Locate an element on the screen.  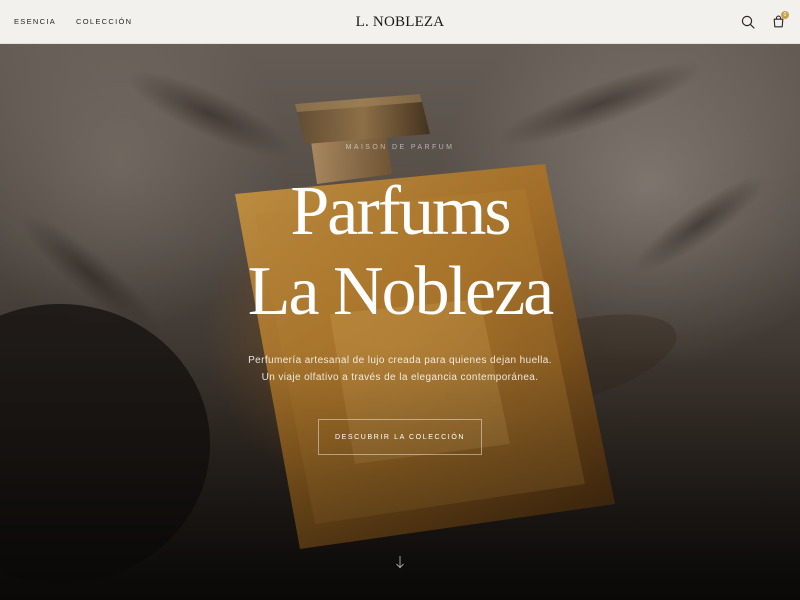
nav-link-coleccion: Colección is located at coordinates (104, 21).